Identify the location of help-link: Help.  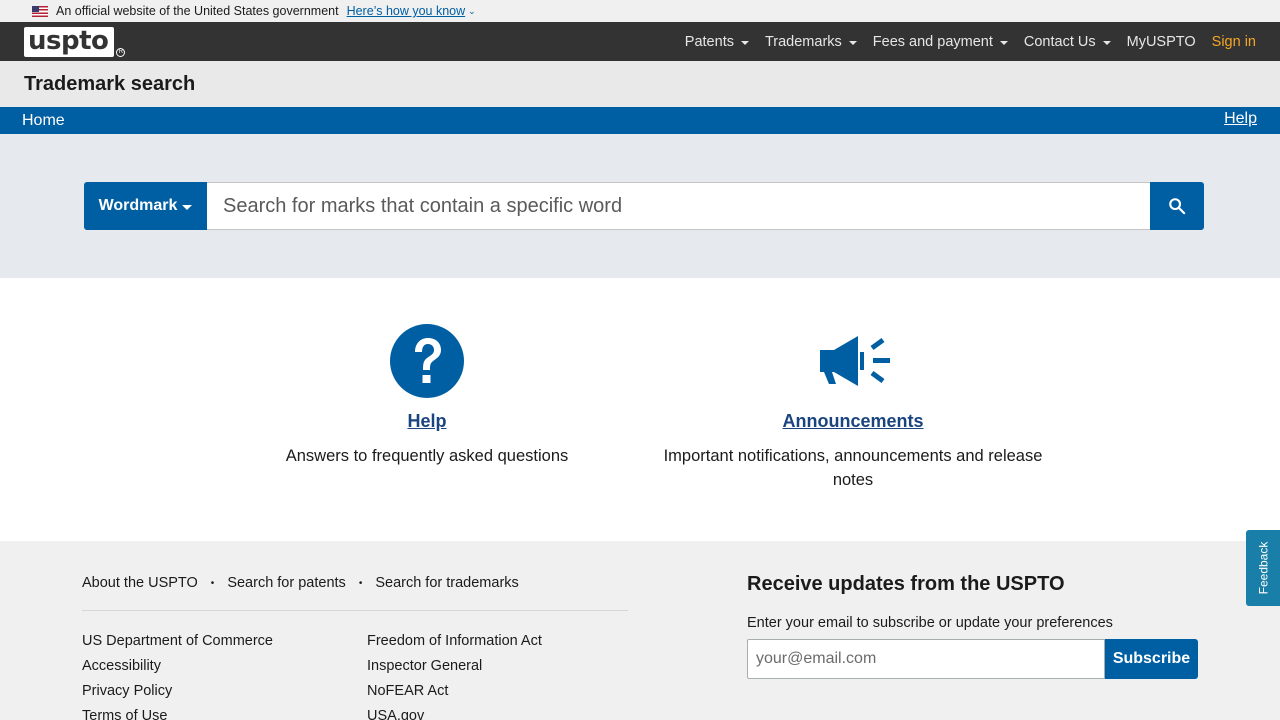
(1240, 119).